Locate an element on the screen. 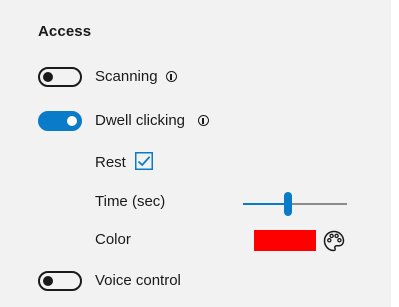 This screenshot has width=399, height=307. dwell-clicking-toggle is located at coordinates (60, 121).